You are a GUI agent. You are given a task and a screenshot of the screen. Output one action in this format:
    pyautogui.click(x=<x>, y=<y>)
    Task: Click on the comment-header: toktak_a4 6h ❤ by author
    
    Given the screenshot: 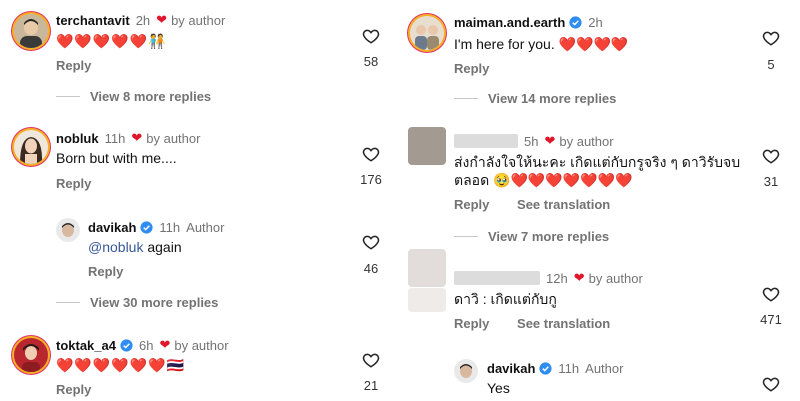 What is the action you would take?
    pyautogui.click(x=142, y=345)
    